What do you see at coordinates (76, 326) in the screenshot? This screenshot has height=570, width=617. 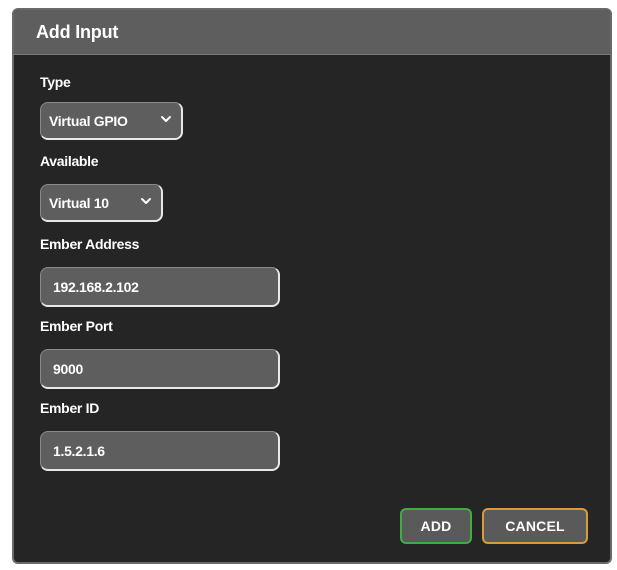 I see `ember-port-label: Ember Port` at bounding box center [76, 326].